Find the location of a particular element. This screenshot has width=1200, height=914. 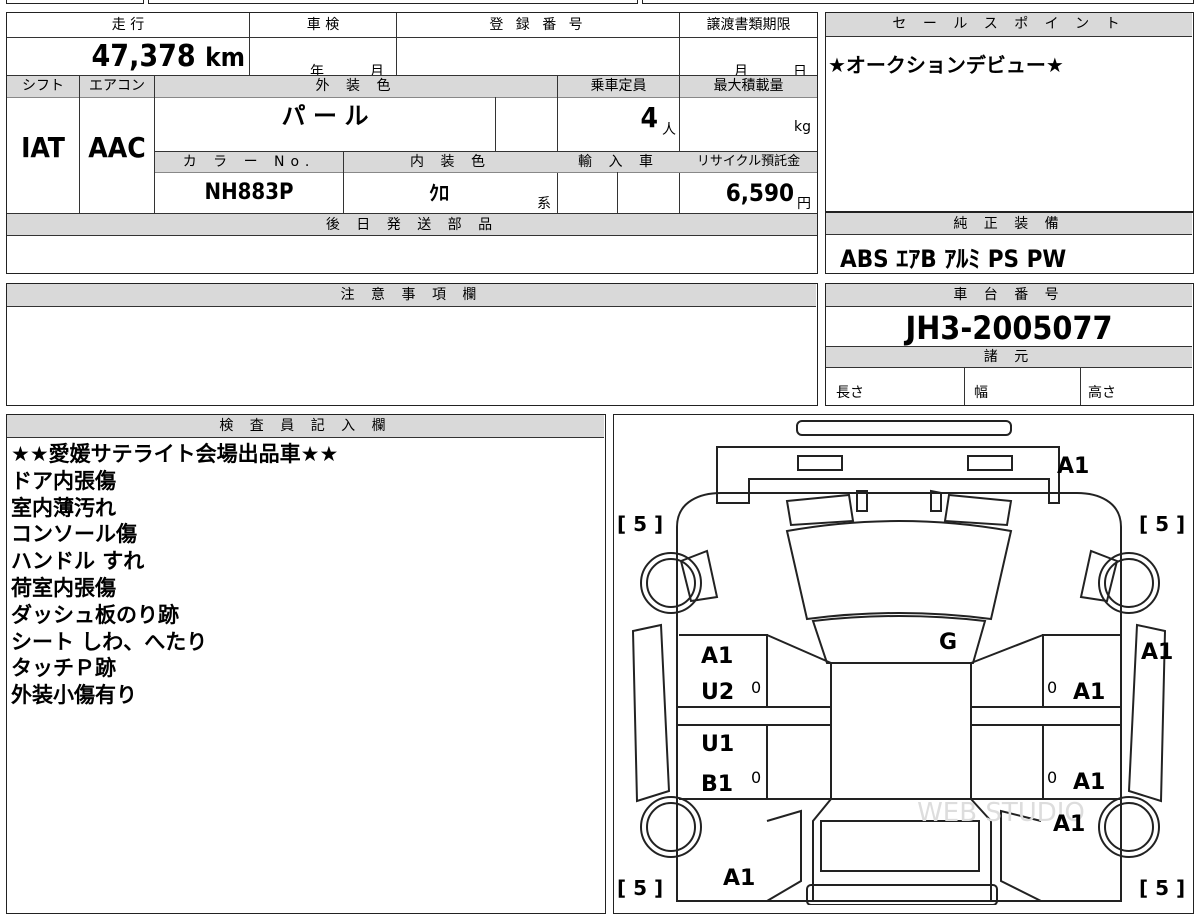

shift-label: シフト is located at coordinates (43, 86).